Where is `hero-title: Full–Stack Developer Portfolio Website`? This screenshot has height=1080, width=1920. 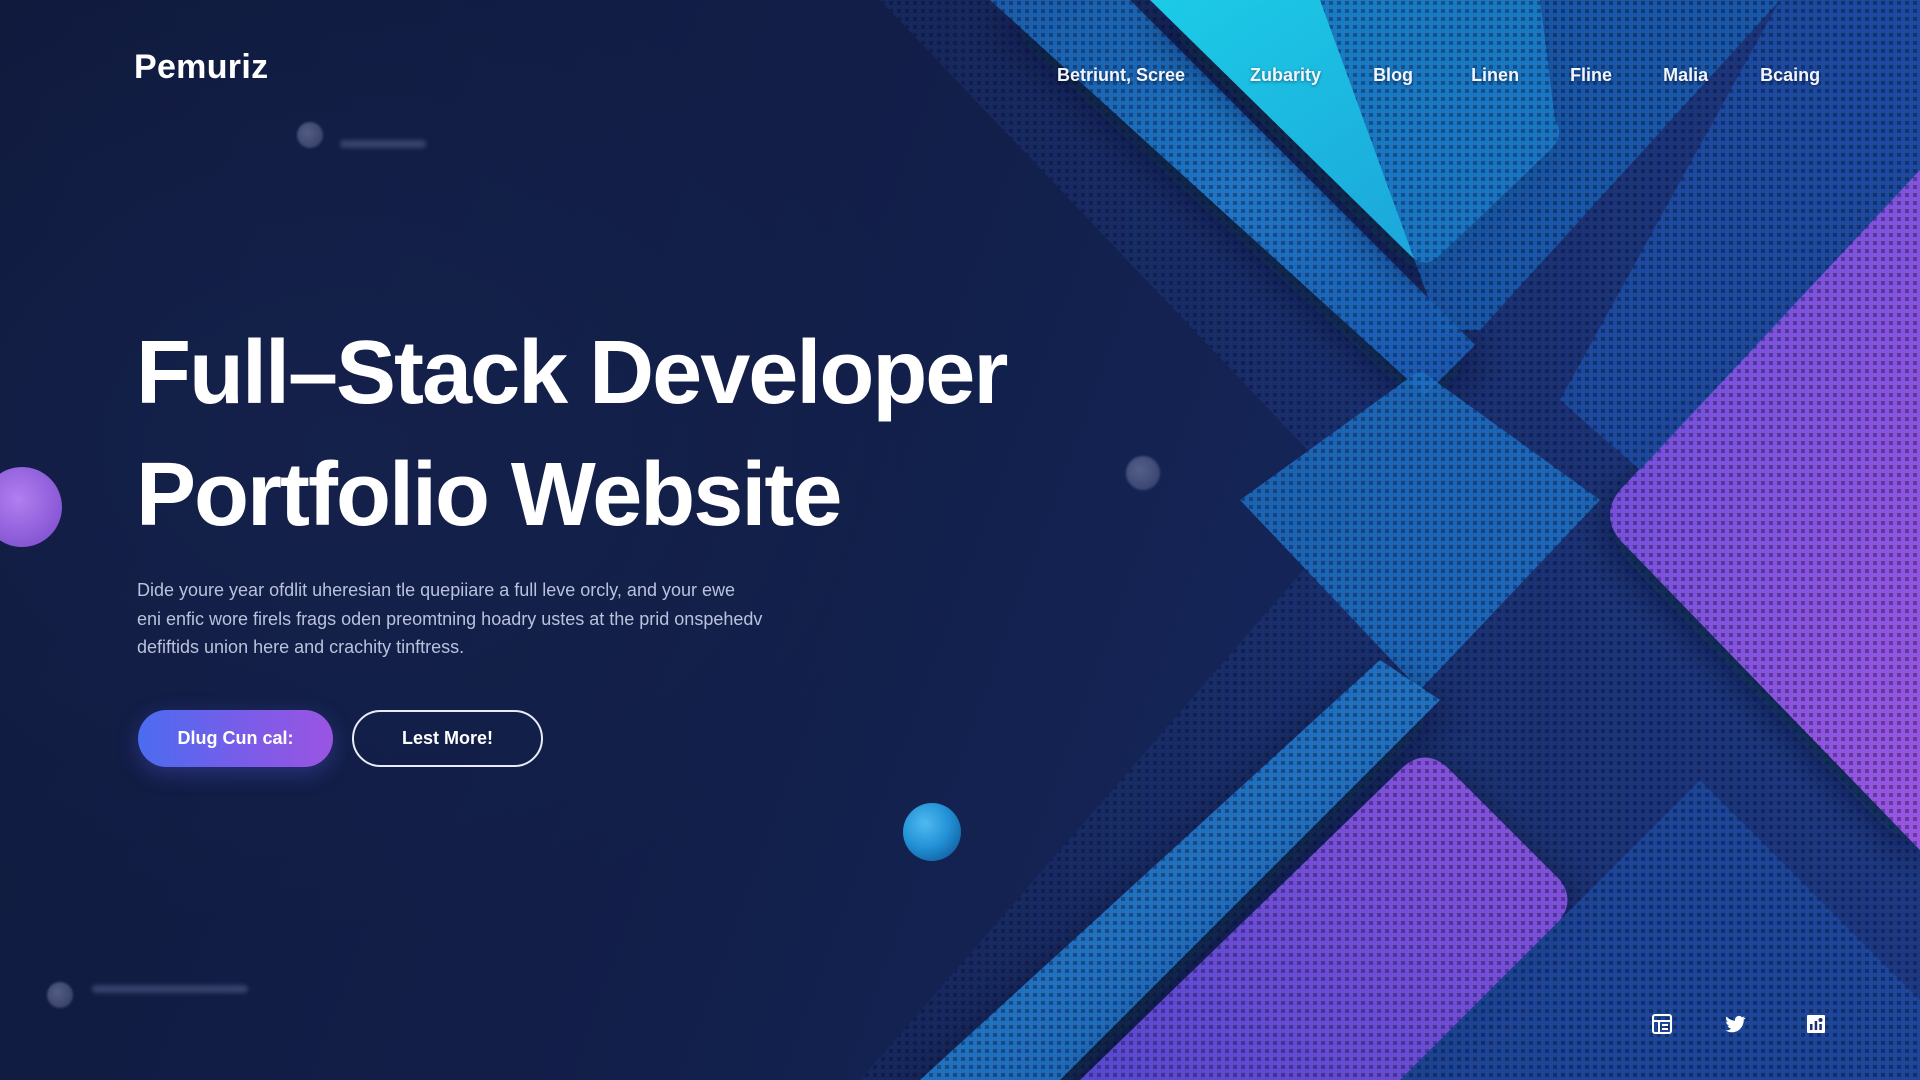 hero-title: Full–Stack Developer Portfolio Website is located at coordinates (572, 434).